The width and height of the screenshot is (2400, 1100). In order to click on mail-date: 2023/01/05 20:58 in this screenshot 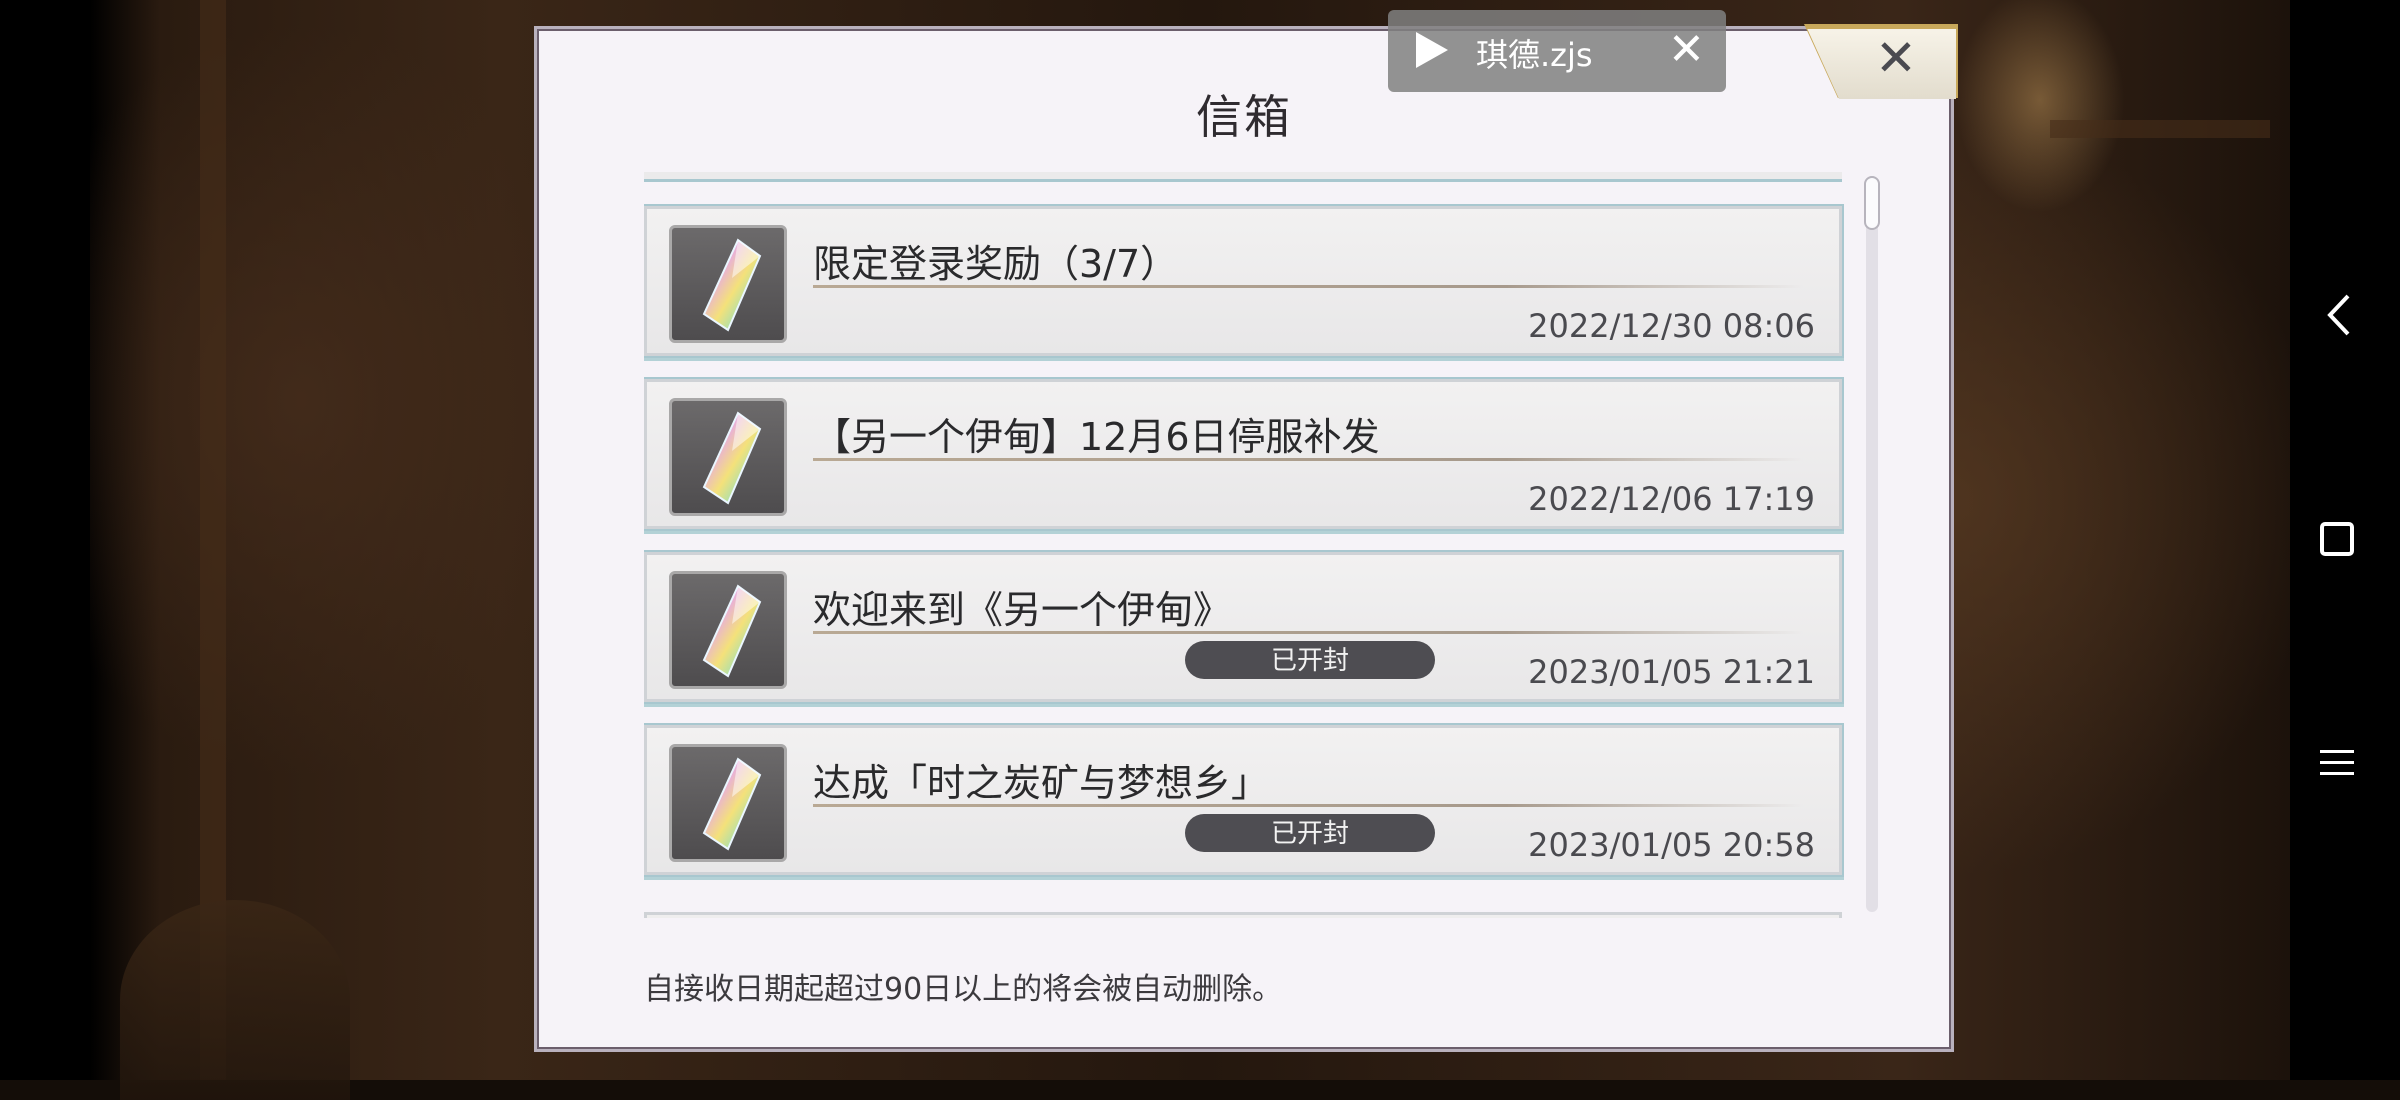, I will do `click(1671, 845)`.